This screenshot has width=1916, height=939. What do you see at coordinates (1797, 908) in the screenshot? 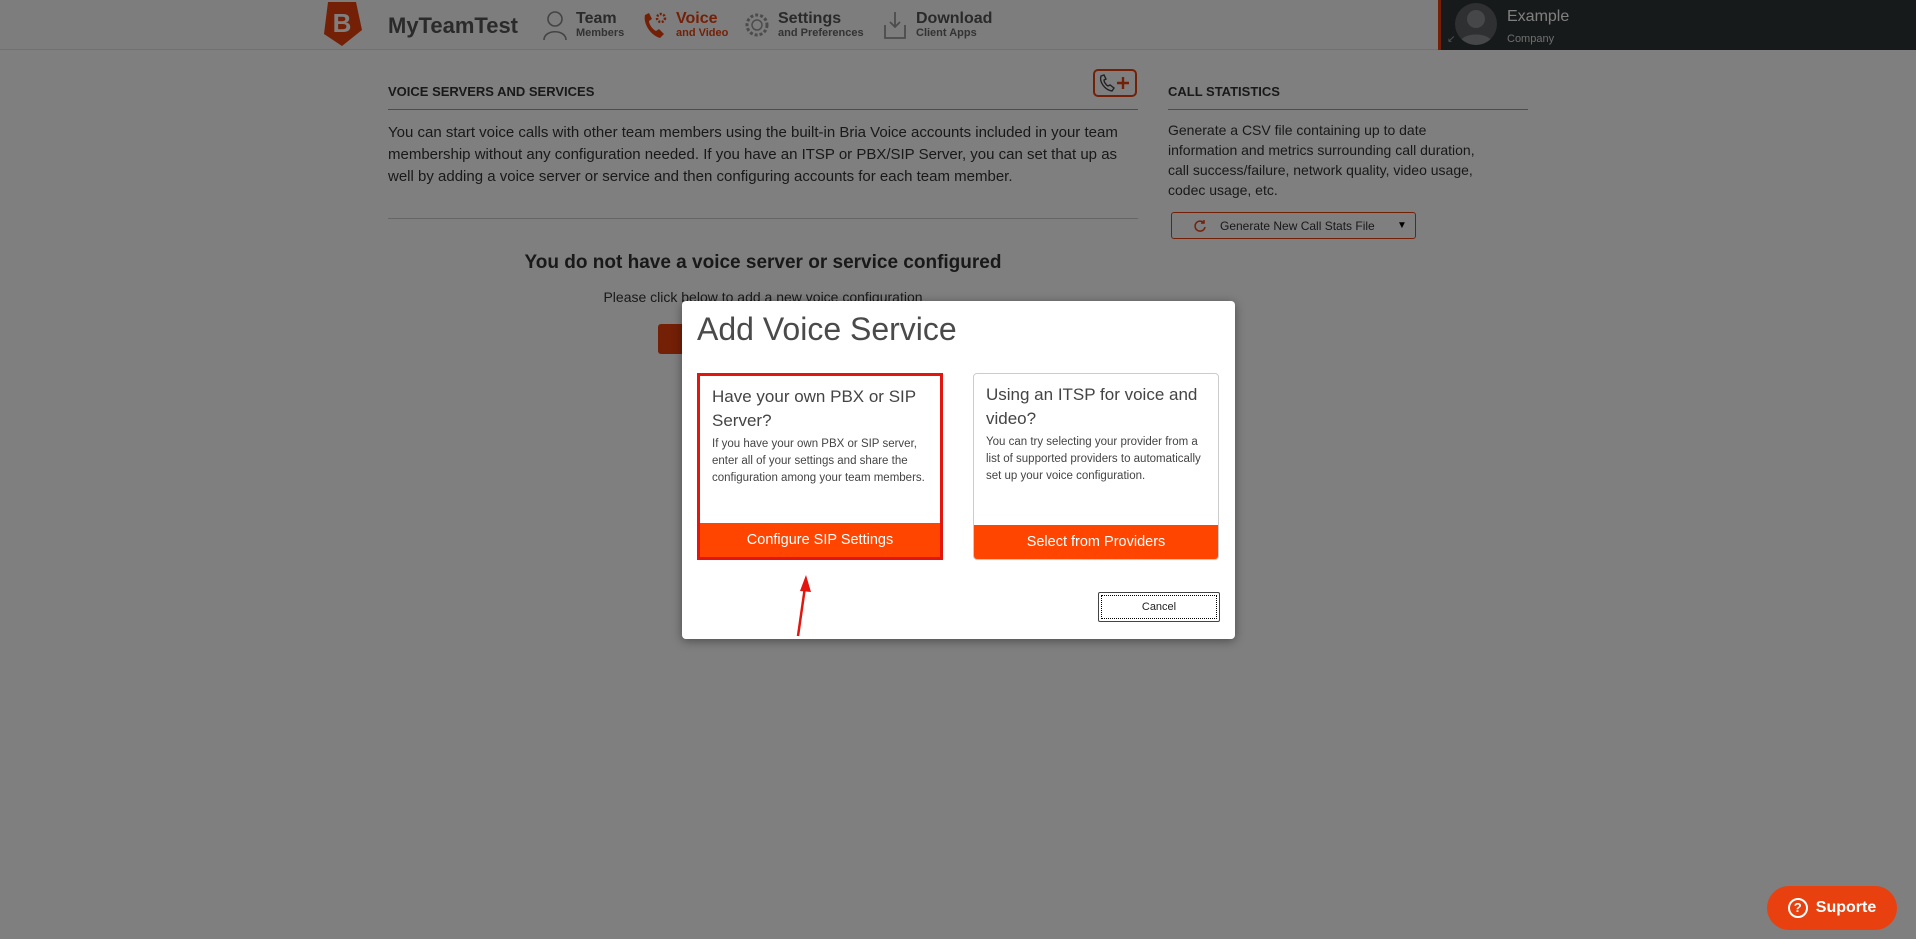
I see `help-icon: ?` at bounding box center [1797, 908].